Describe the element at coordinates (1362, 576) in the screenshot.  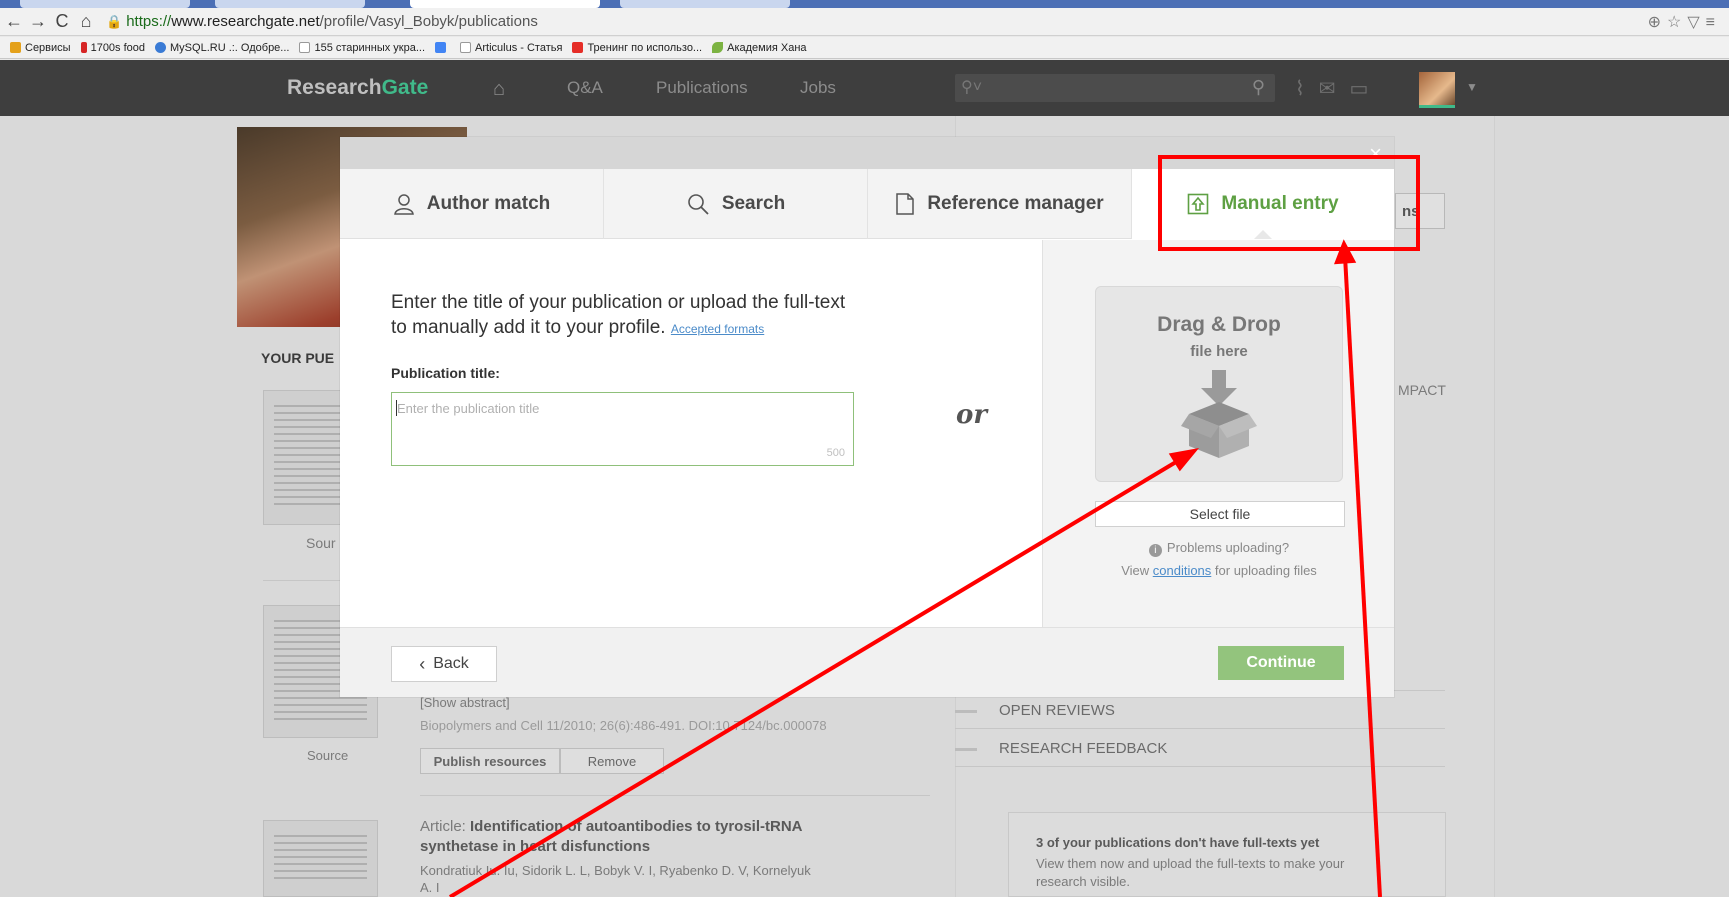
I see `annotation-arrow-tab` at that location.